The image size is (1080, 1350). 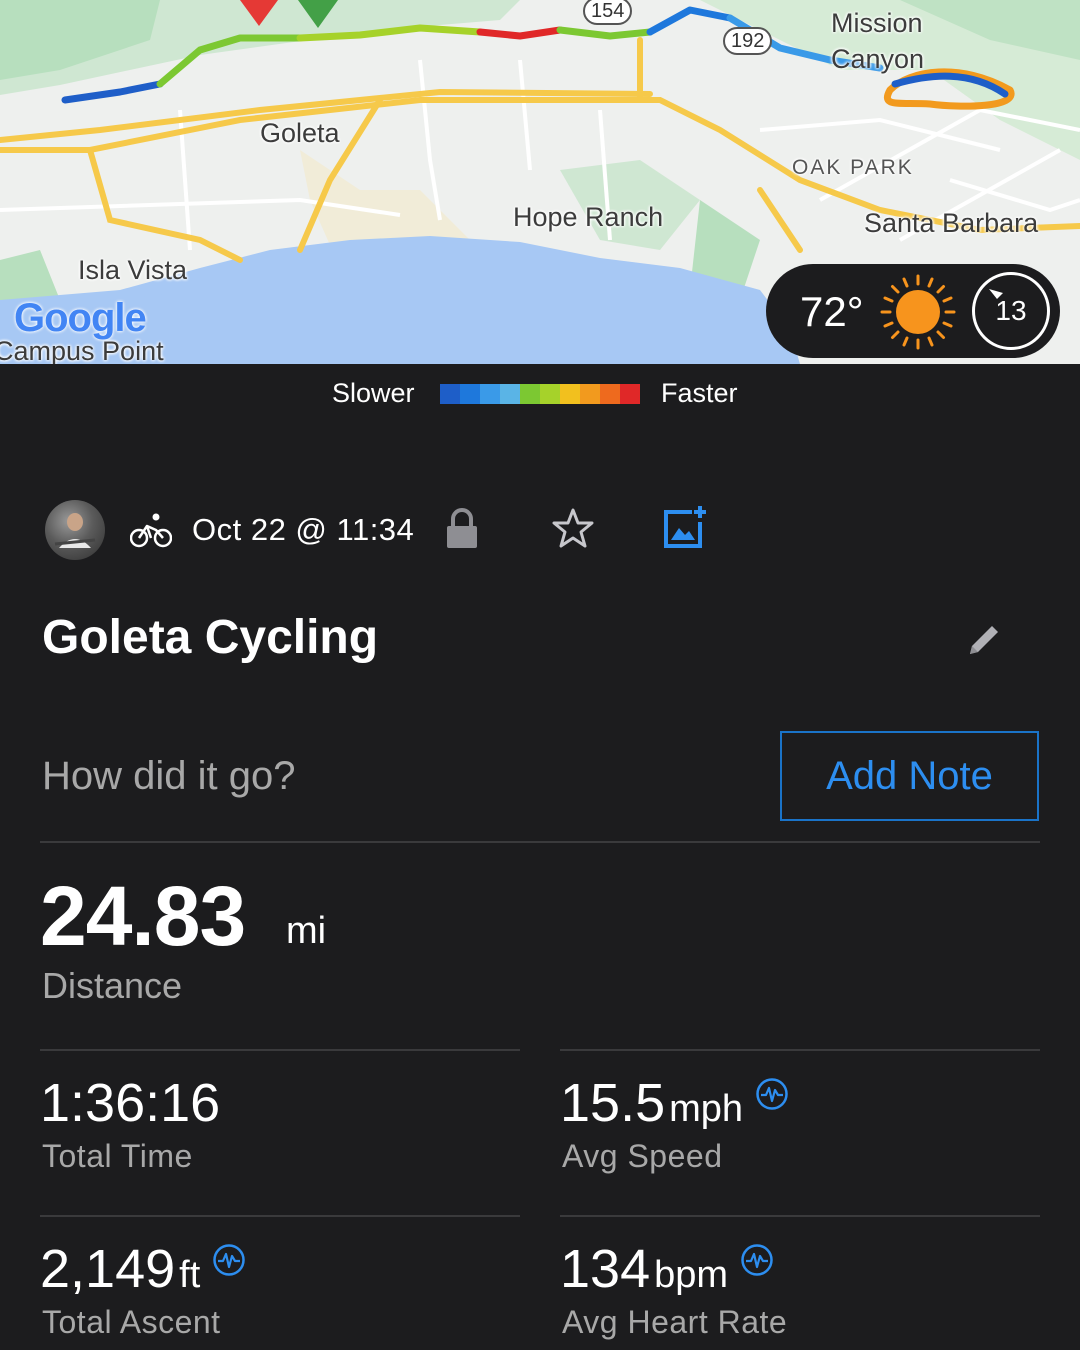 What do you see at coordinates (608, 12) in the screenshot?
I see `highway-shield-154: 154` at bounding box center [608, 12].